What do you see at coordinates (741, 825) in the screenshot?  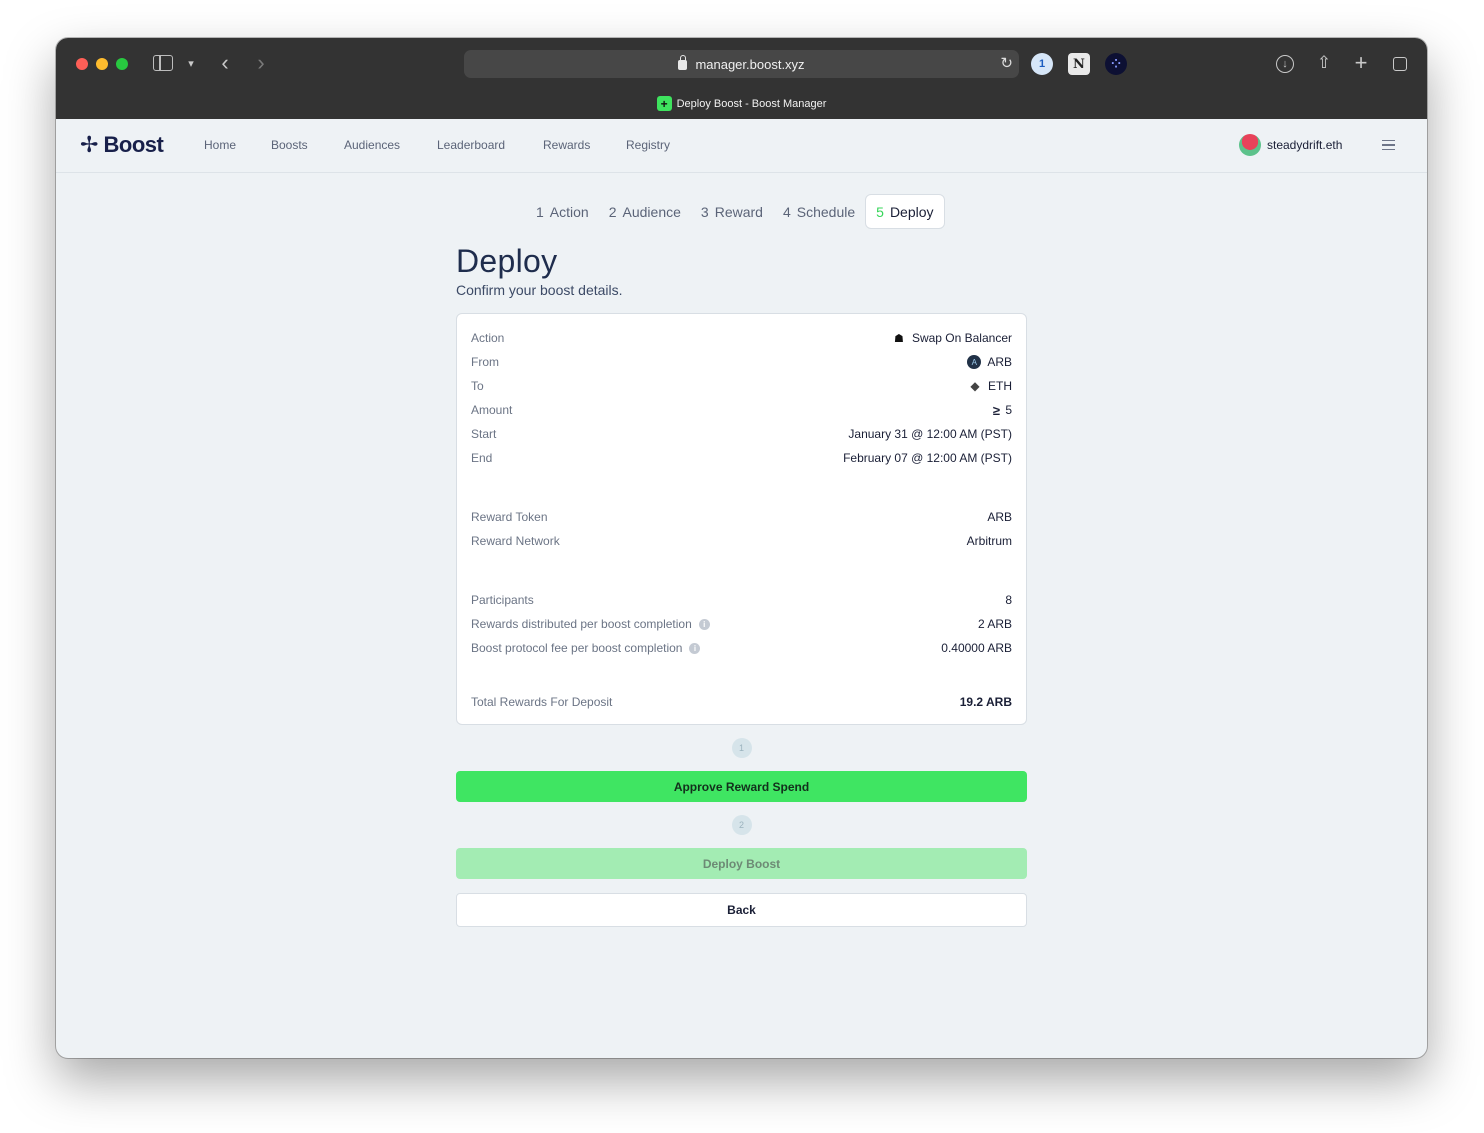 I see `step-indicator-2: 2` at bounding box center [741, 825].